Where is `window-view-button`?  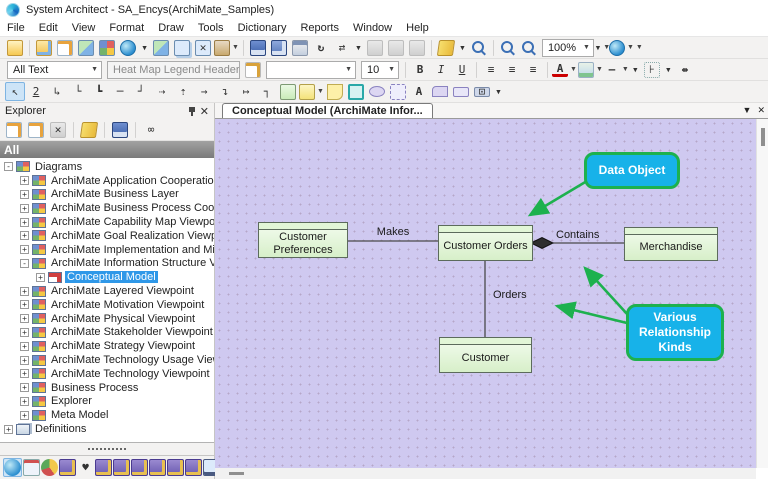
window-view-button is located at coordinates (31, 467).